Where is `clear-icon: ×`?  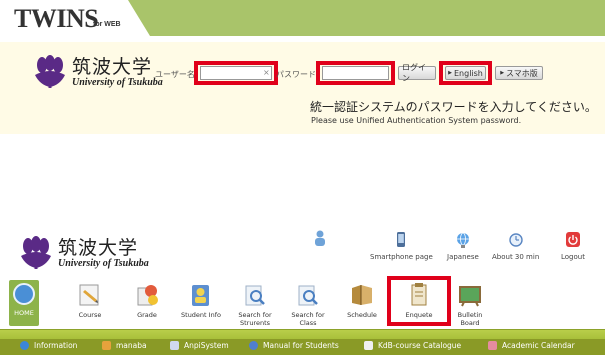
clear-icon: × is located at coordinates (266, 72).